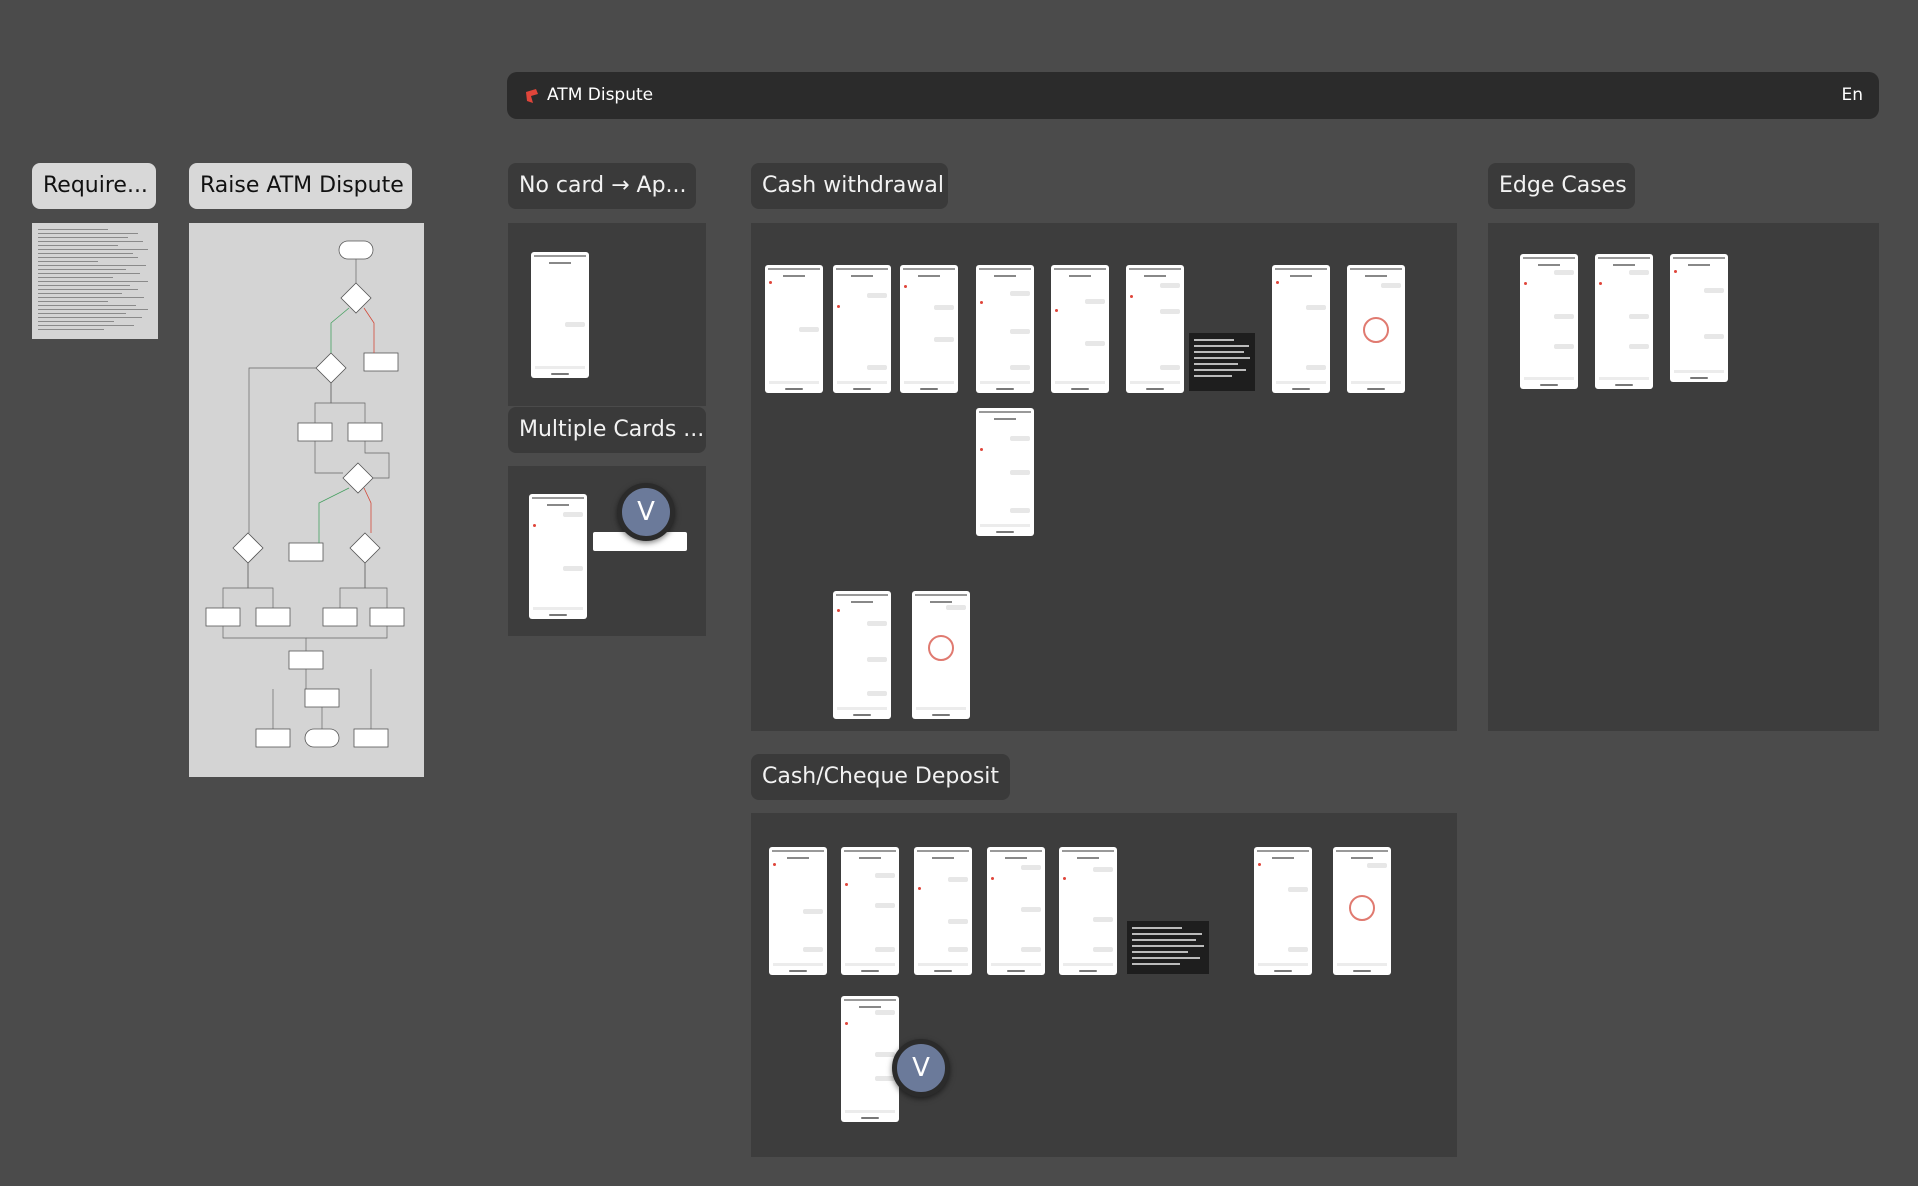 The image size is (1918, 1186). I want to click on dispute-flowchart, so click(306, 500).